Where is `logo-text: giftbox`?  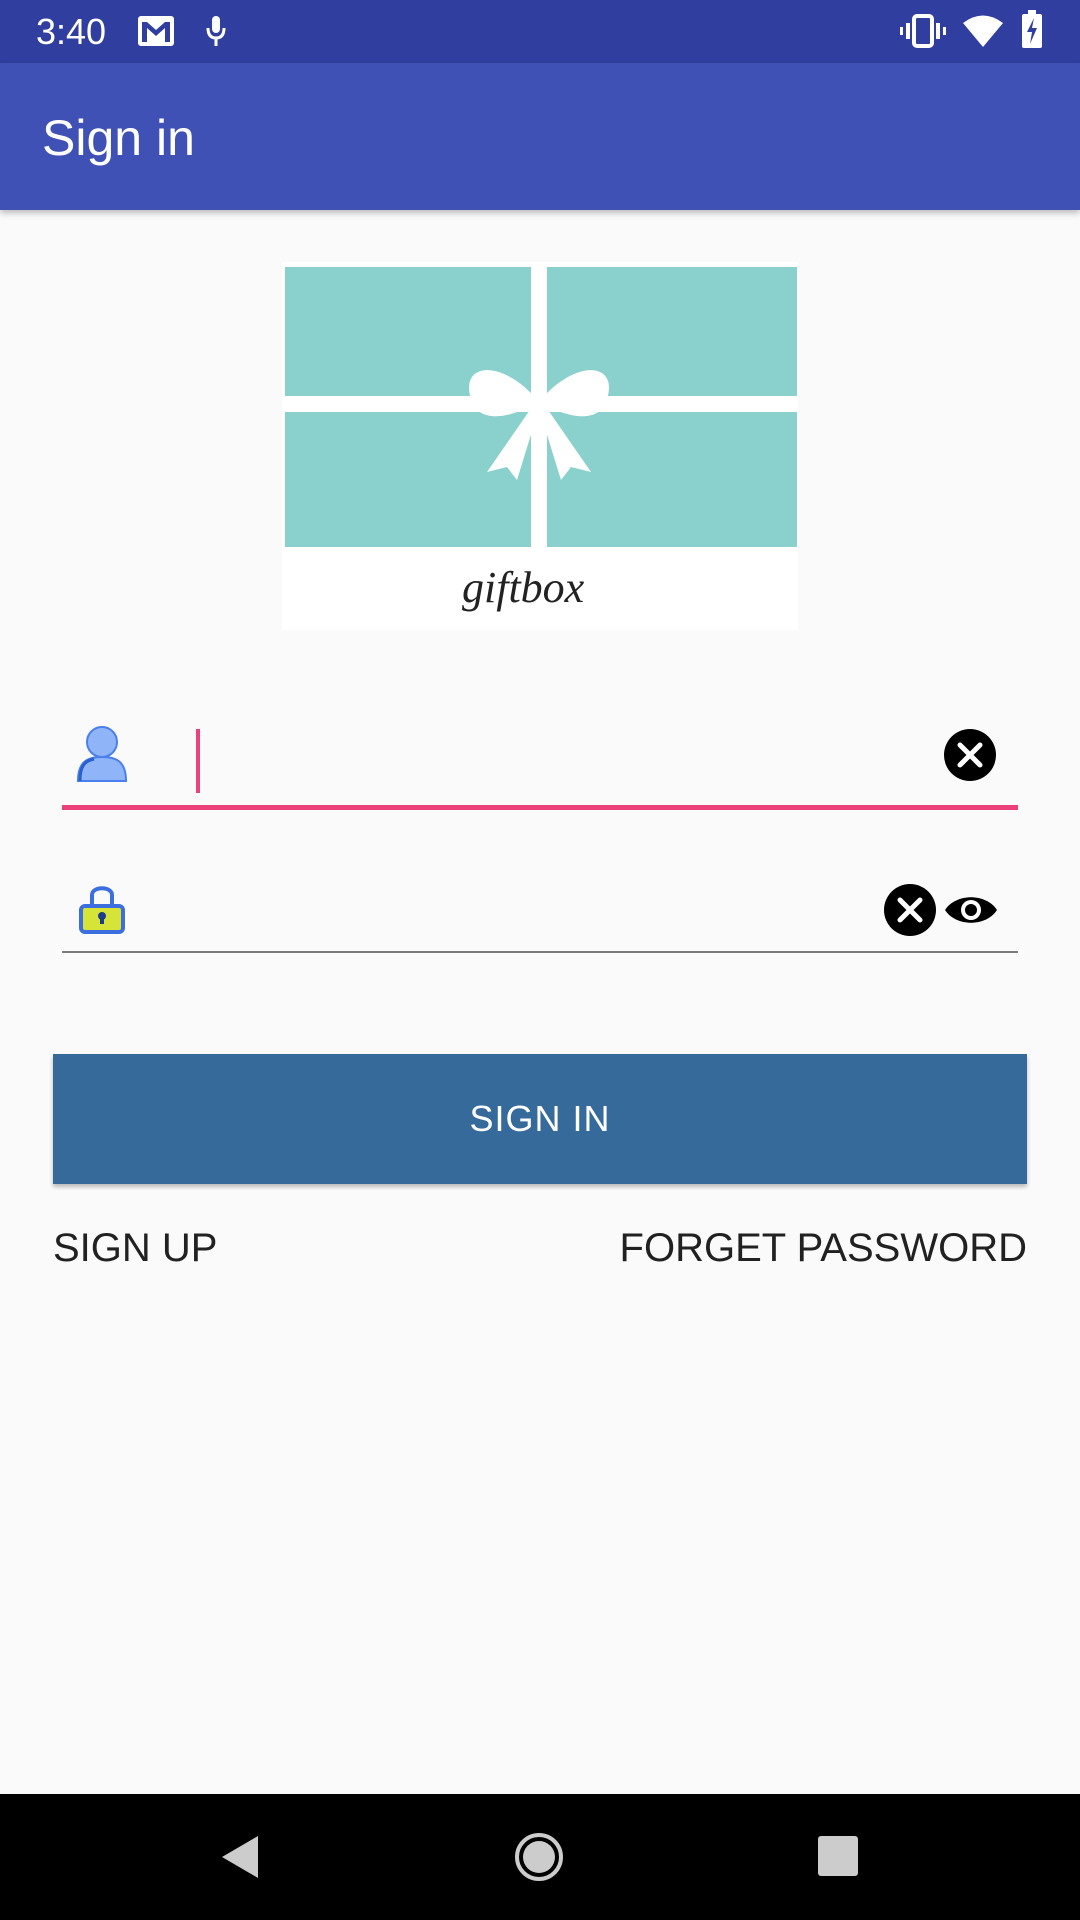 logo-text: giftbox is located at coordinates (523, 587).